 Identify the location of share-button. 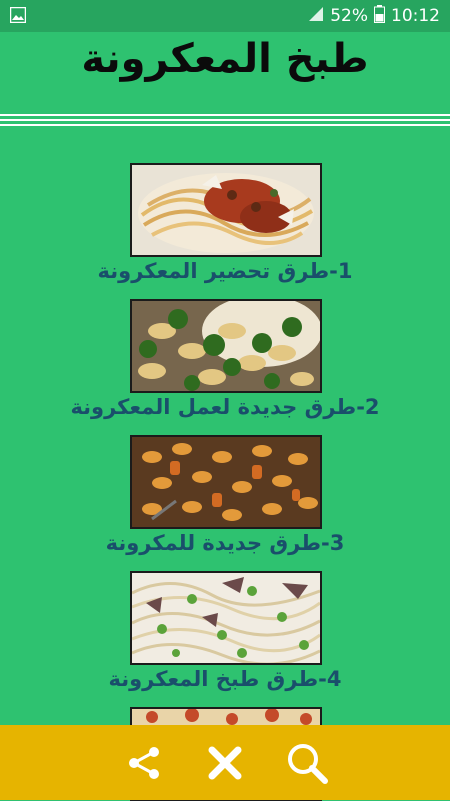
(144, 763).